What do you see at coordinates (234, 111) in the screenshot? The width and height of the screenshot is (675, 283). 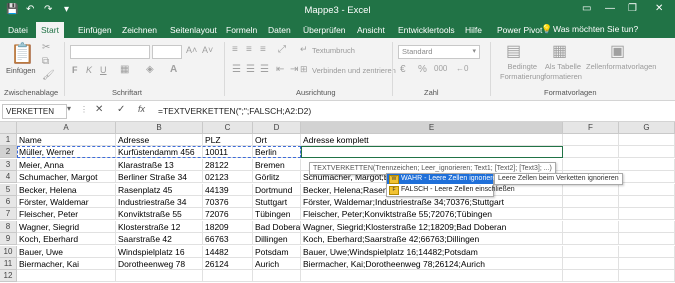 I see `formula-input: =TEXTVERKETTEN(";";FALSCH;A2:D2)` at bounding box center [234, 111].